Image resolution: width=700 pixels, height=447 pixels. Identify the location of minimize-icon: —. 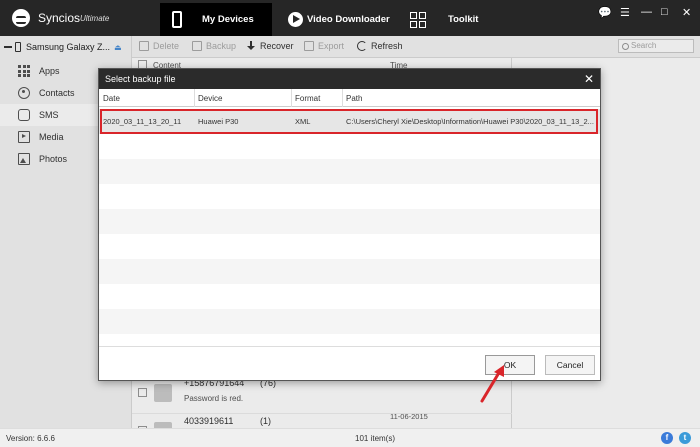
(646, 12).